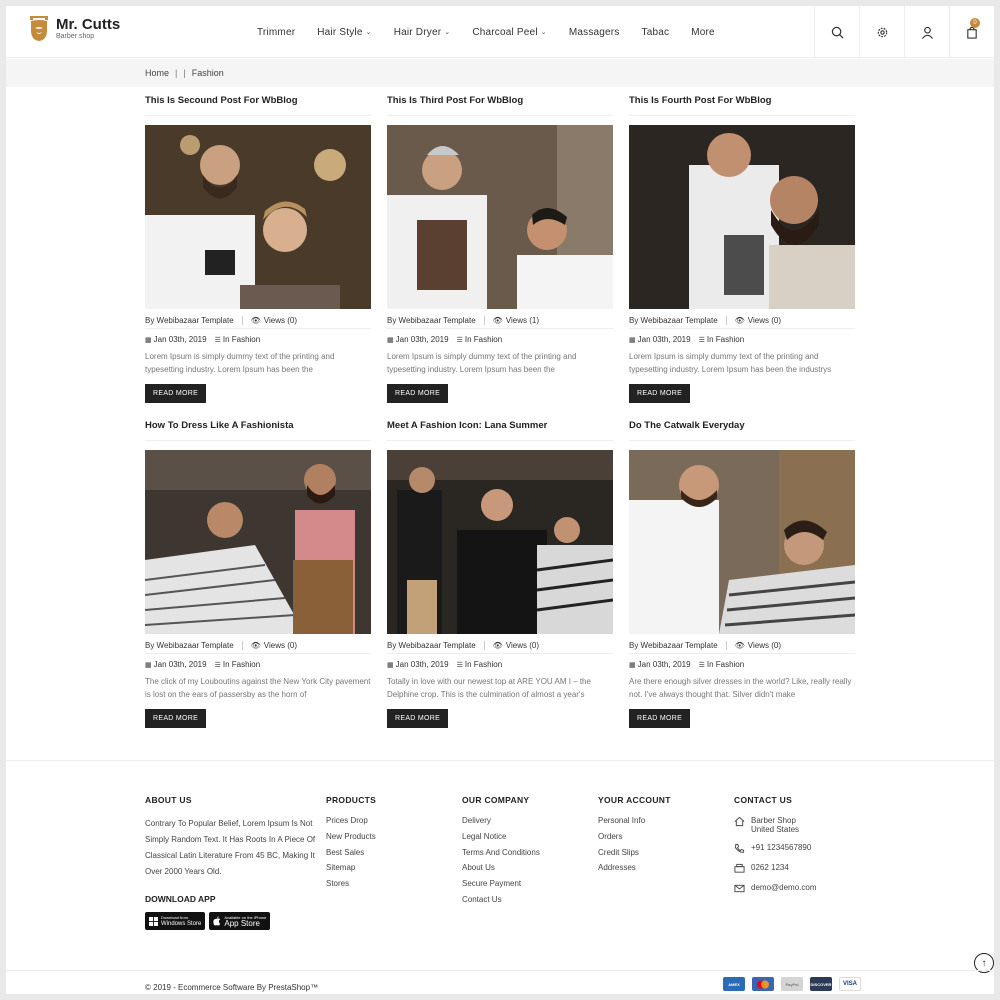 This screenshot has width=1000, height=1000. Describe the element at coordinates (157, 73) in the screenshot. I see `breadcrumb-home: Home` at that location.